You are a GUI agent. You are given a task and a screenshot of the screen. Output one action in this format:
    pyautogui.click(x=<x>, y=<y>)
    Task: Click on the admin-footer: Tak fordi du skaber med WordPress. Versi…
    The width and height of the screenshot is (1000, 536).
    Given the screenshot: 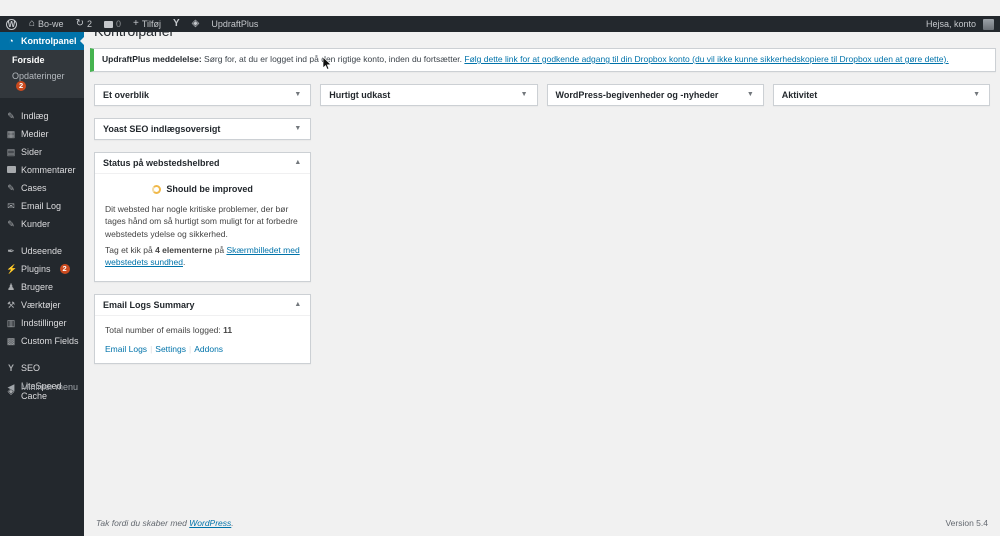 What is the action you would take?
    pyautogui.click(x=542, y=523)
    